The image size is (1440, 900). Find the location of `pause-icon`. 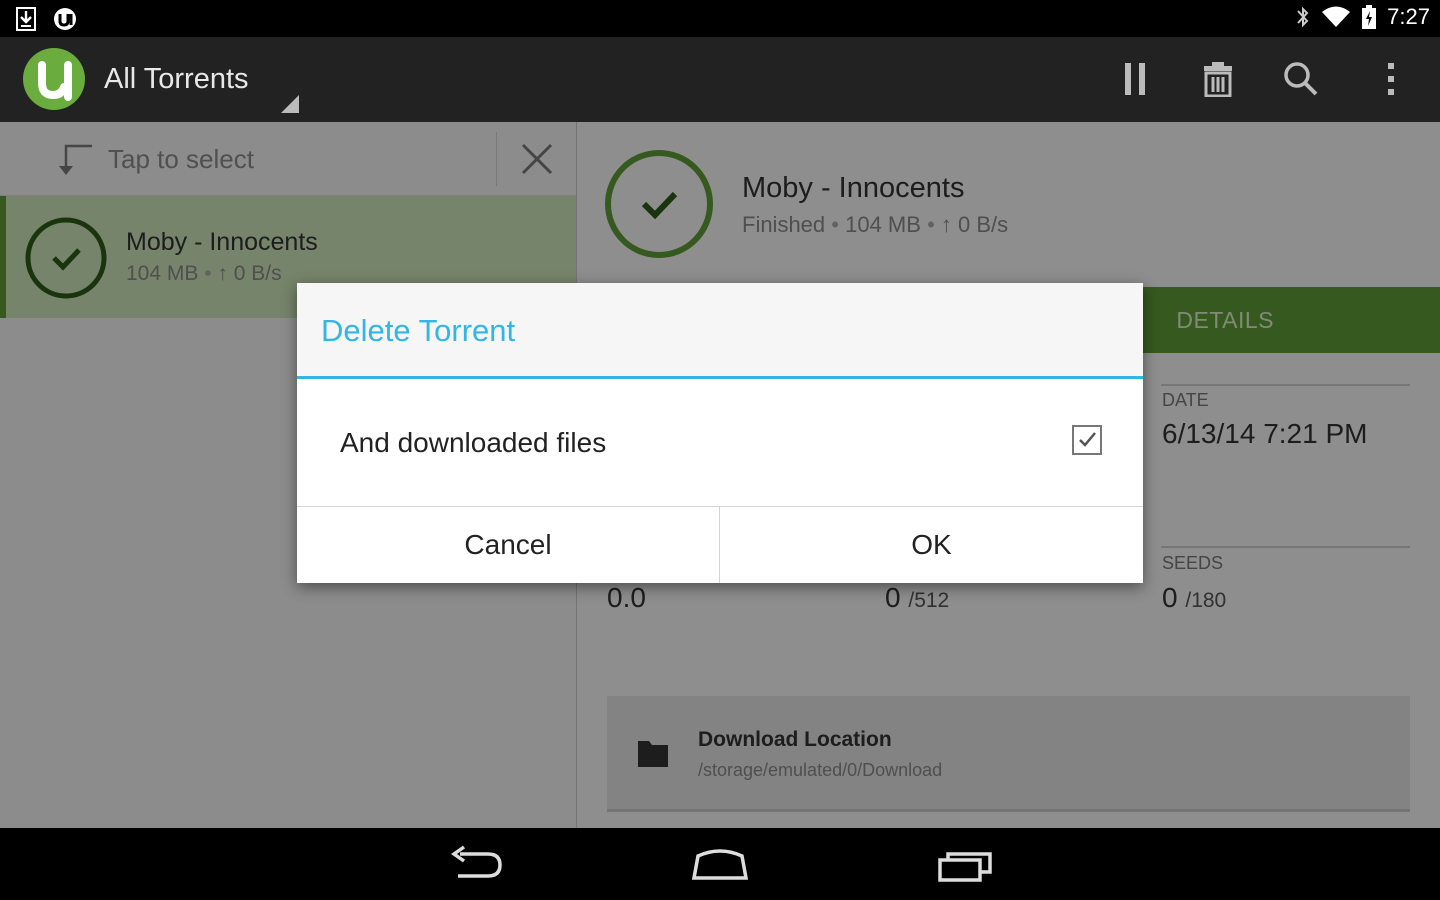

pause-icon is located at coordinates (1135, 79).